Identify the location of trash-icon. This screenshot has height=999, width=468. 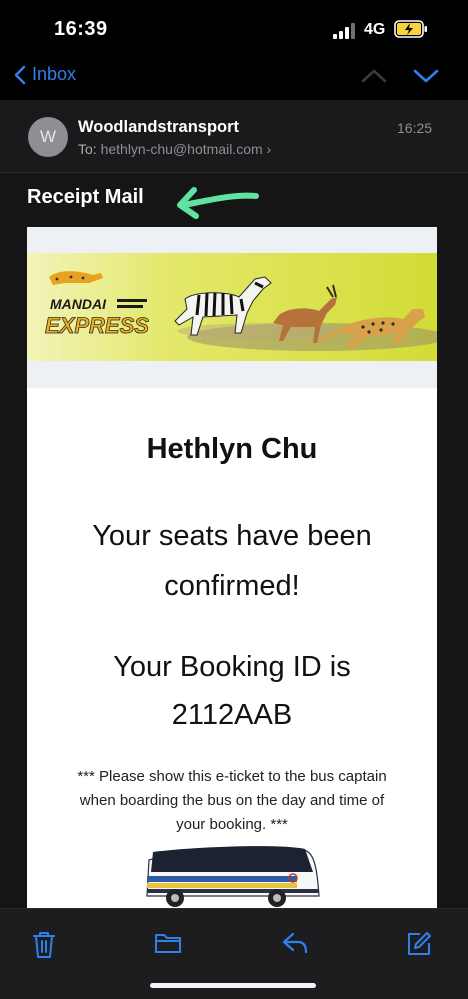
(44, 945).